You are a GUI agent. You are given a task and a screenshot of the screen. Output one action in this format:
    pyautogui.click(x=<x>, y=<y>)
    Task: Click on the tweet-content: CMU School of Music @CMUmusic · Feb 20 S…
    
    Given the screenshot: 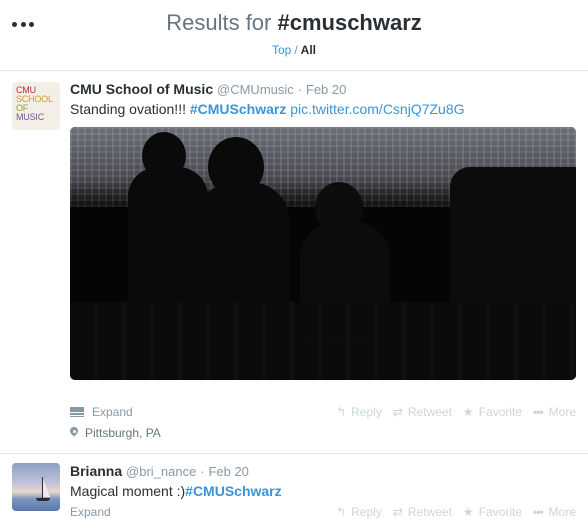 What is the action you would take?
    pyautogui.click(x=323, y=99)
    